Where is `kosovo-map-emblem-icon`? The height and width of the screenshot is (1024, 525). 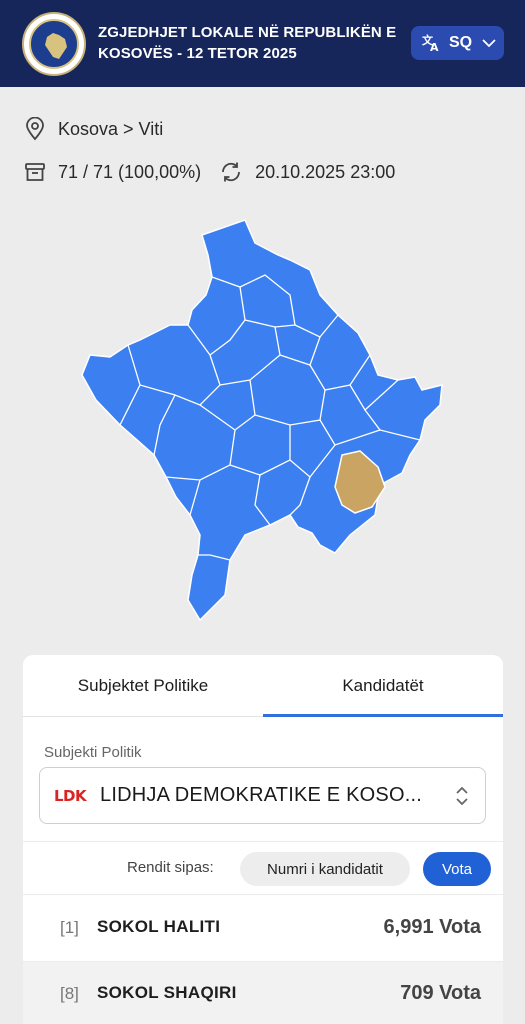
kosovo-map-emblem-icon is located at coordinates (56, 46).